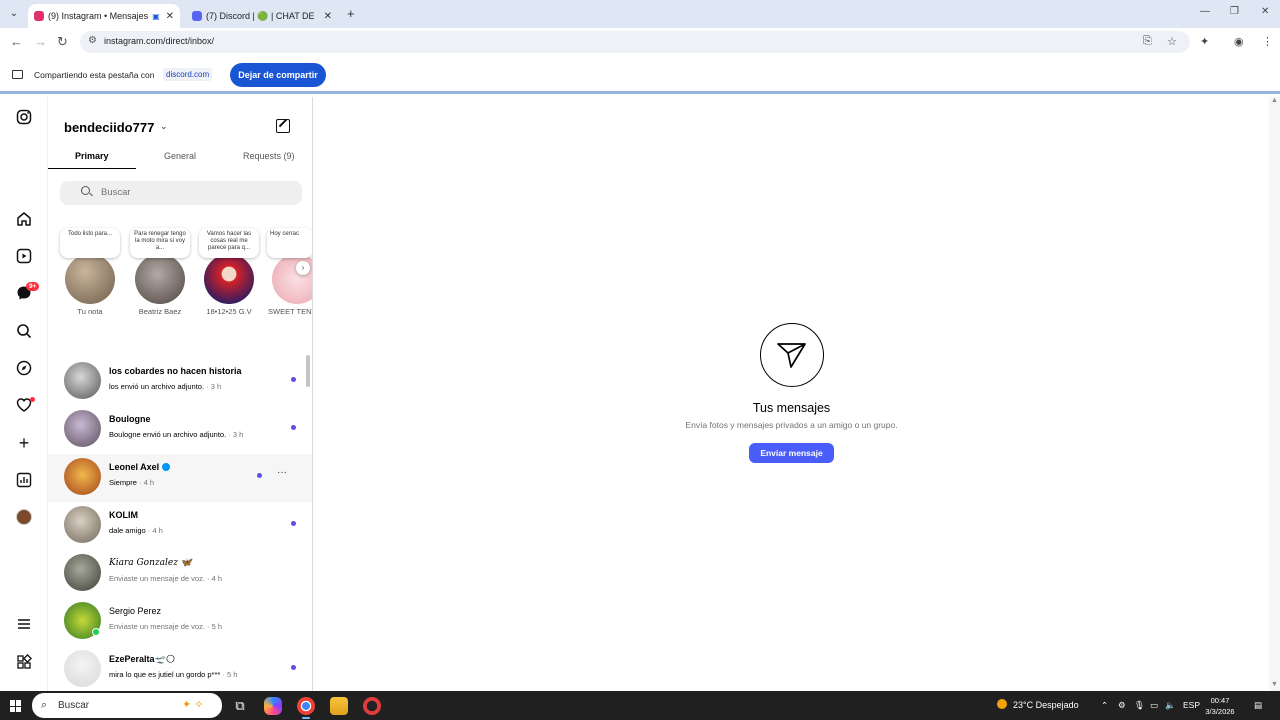 The height and width of the screenshot is (720, 1280). Describe the element at coordinates (24, 624) in the screenshot. I see `menu-icon` at that location.